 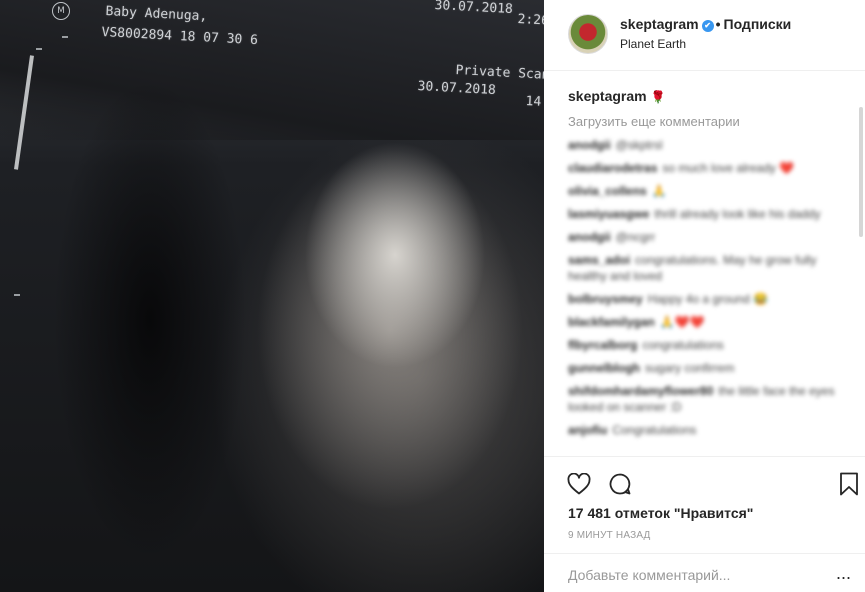 What do you see at coordinates (693, 575) in the screenshot?
I see `add-comment-input` at bounding box center [693, 575].